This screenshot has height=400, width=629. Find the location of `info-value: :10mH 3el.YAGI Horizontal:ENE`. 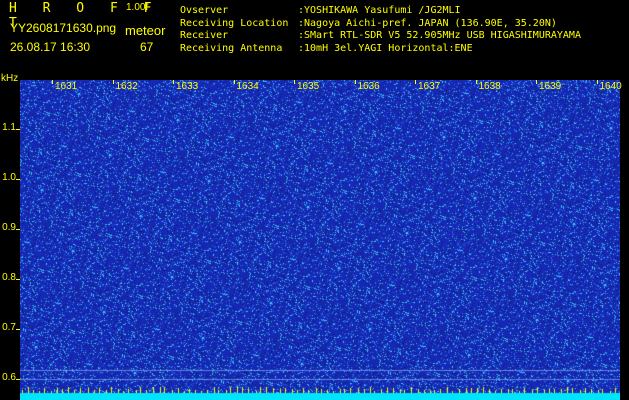

info-value: :10mH 3el.YAGI Horizontal:ENE is located at coordinates (385, 48).